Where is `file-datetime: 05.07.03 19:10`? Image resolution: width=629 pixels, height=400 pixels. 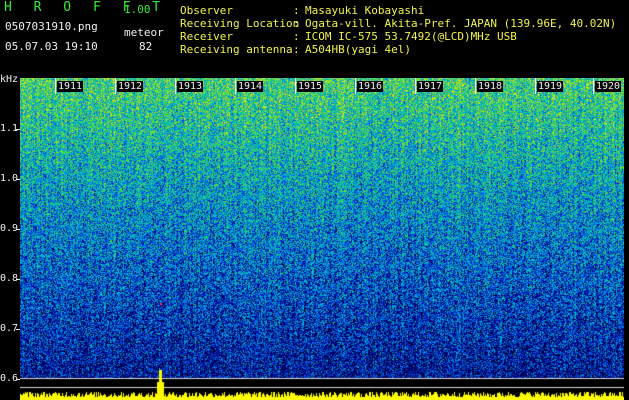
file-datetime: 05.07.03 19:10 is located at coordinates (51, 46).